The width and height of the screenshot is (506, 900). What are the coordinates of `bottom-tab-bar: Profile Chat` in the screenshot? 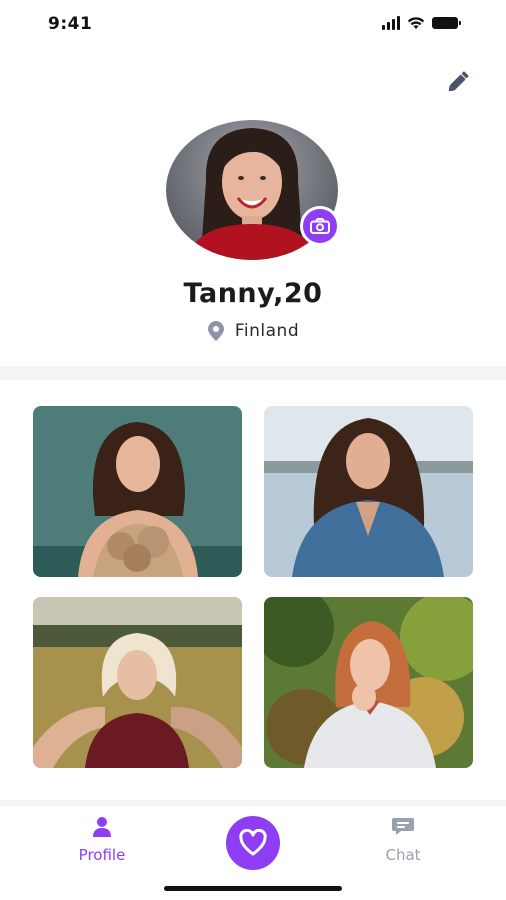 It's located at (253, 853).